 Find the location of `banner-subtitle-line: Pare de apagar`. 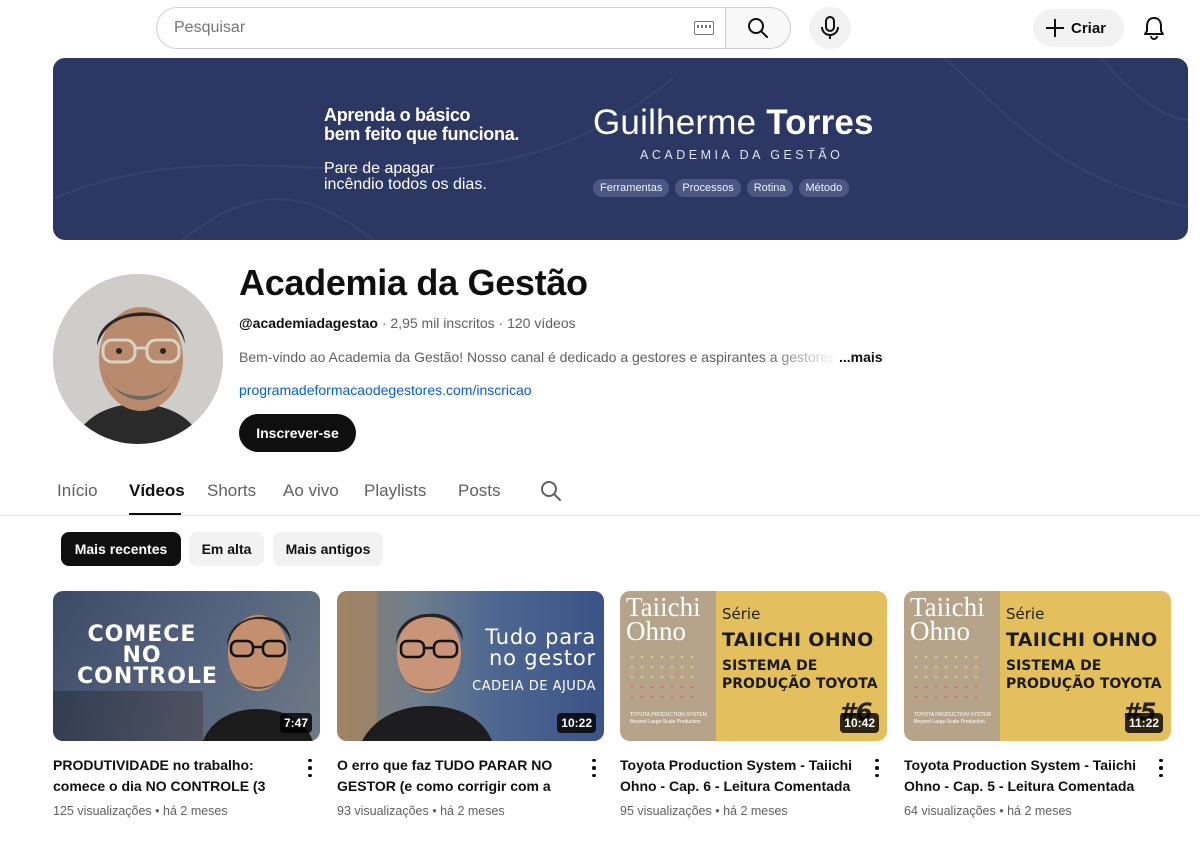

banner-subtitle-line: Pare de apagar is located at coordinates (379, 168).